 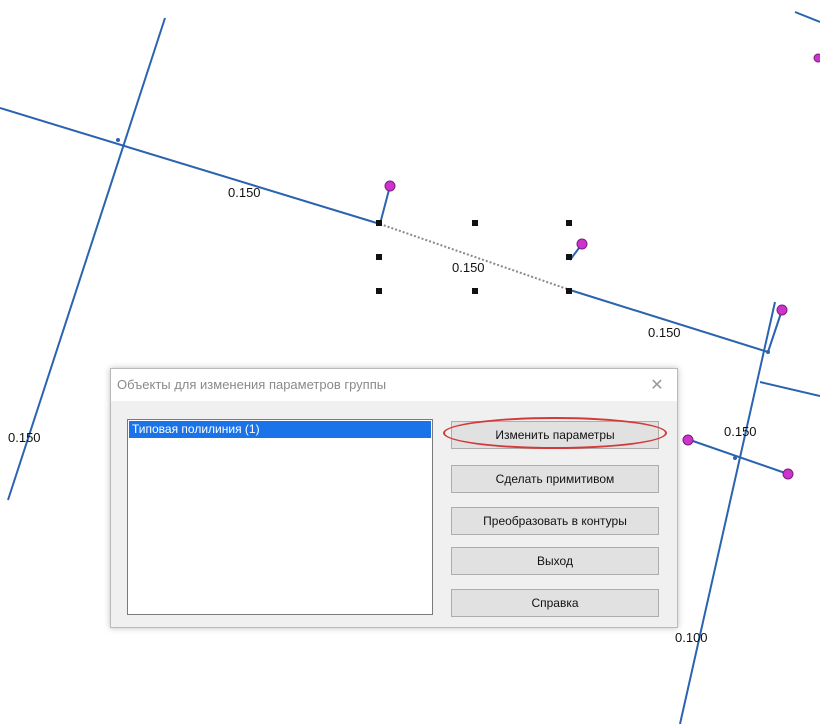 What do you see at coordinates (280, 429) in the screenshot?
I see `list-item: Типовая полилиния (1)` at bounding box center [280, 429].